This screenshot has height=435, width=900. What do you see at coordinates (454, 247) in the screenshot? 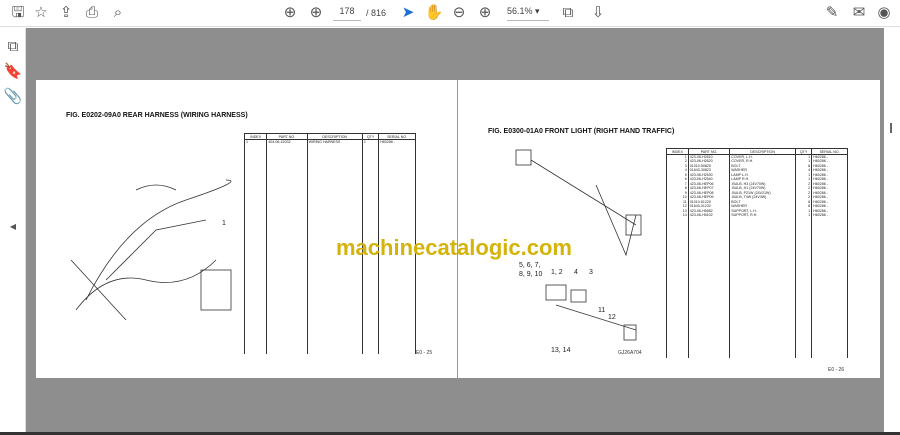
I see `watermark: machinecatalogic.com` at bounding box center [454, 247].